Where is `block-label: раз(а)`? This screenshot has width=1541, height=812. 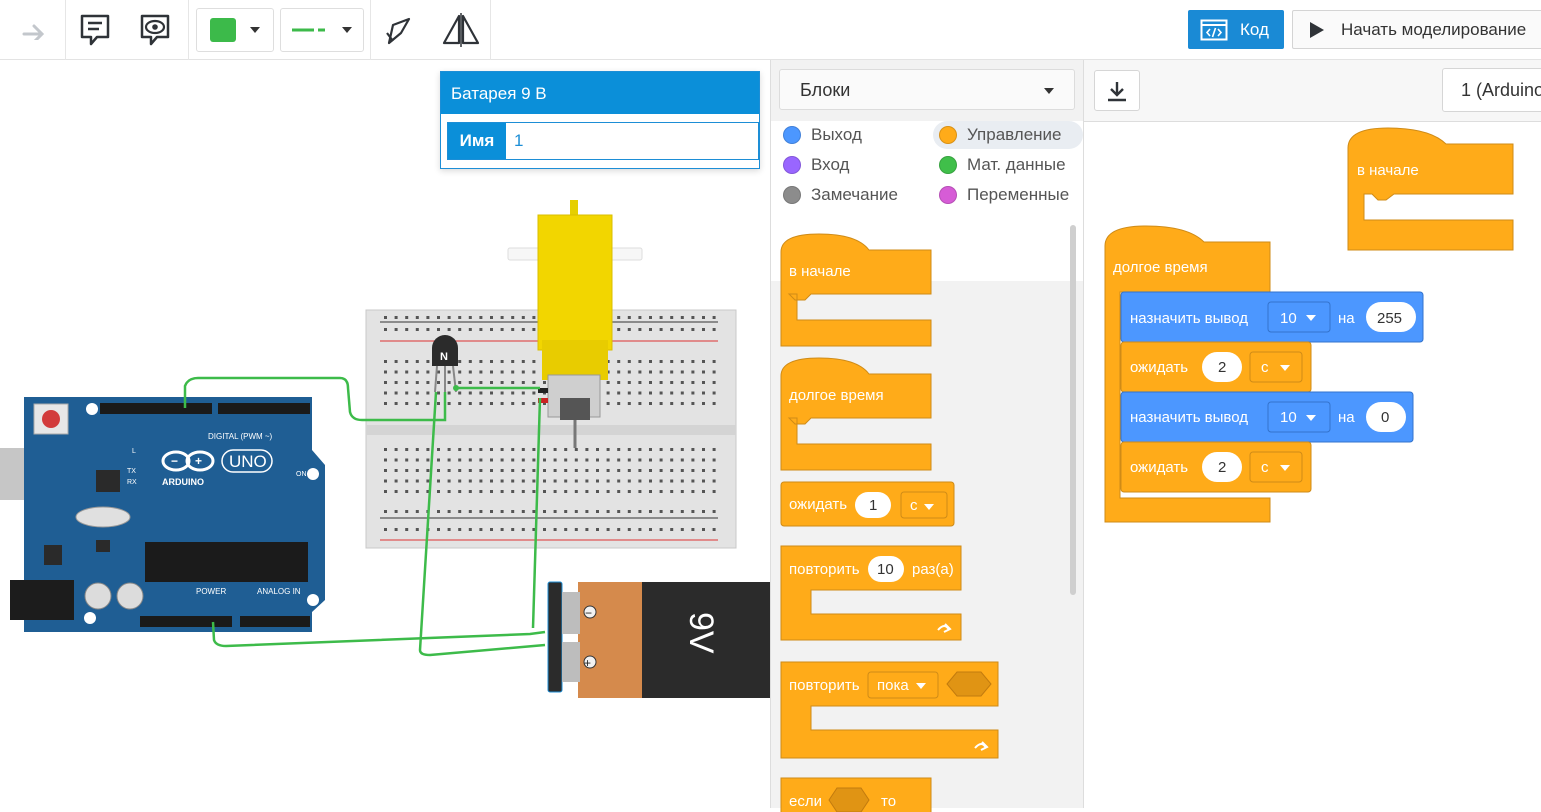 block-label: раз(а) is located at coordinates (933, 569).